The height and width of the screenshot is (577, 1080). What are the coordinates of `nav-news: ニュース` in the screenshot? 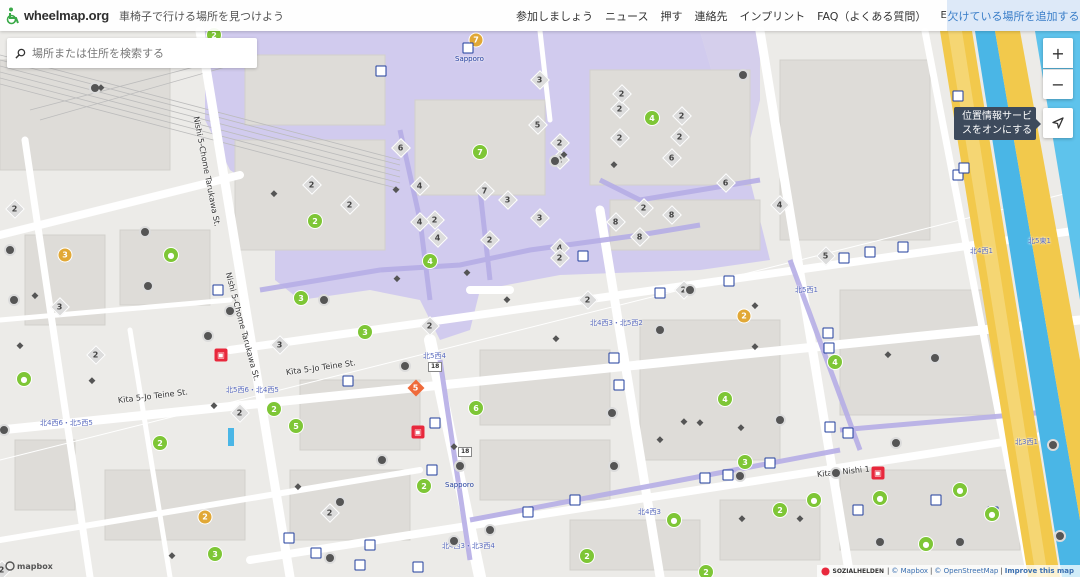 It's located at (626, 16).